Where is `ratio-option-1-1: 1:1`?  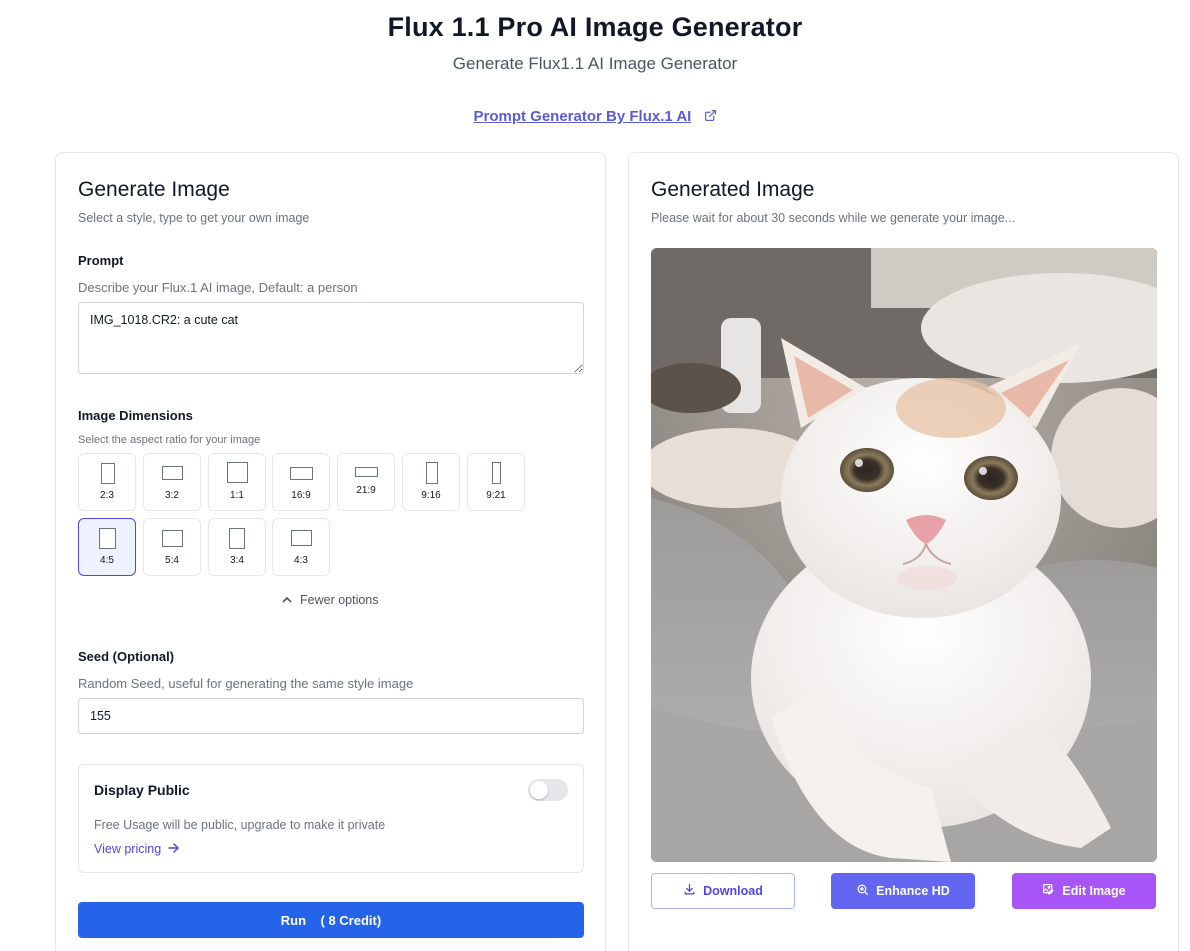
ratio-option-1-1: 1:1 is located at coordinates (237, 482).